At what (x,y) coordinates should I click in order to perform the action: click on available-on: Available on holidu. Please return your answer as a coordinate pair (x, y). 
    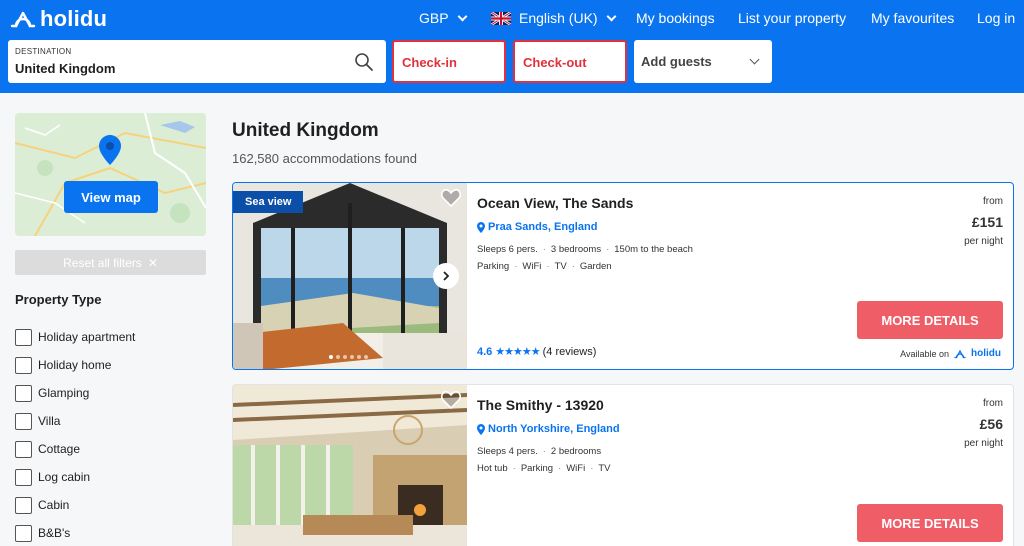
    Looking at the image, I should click on (950, 353).